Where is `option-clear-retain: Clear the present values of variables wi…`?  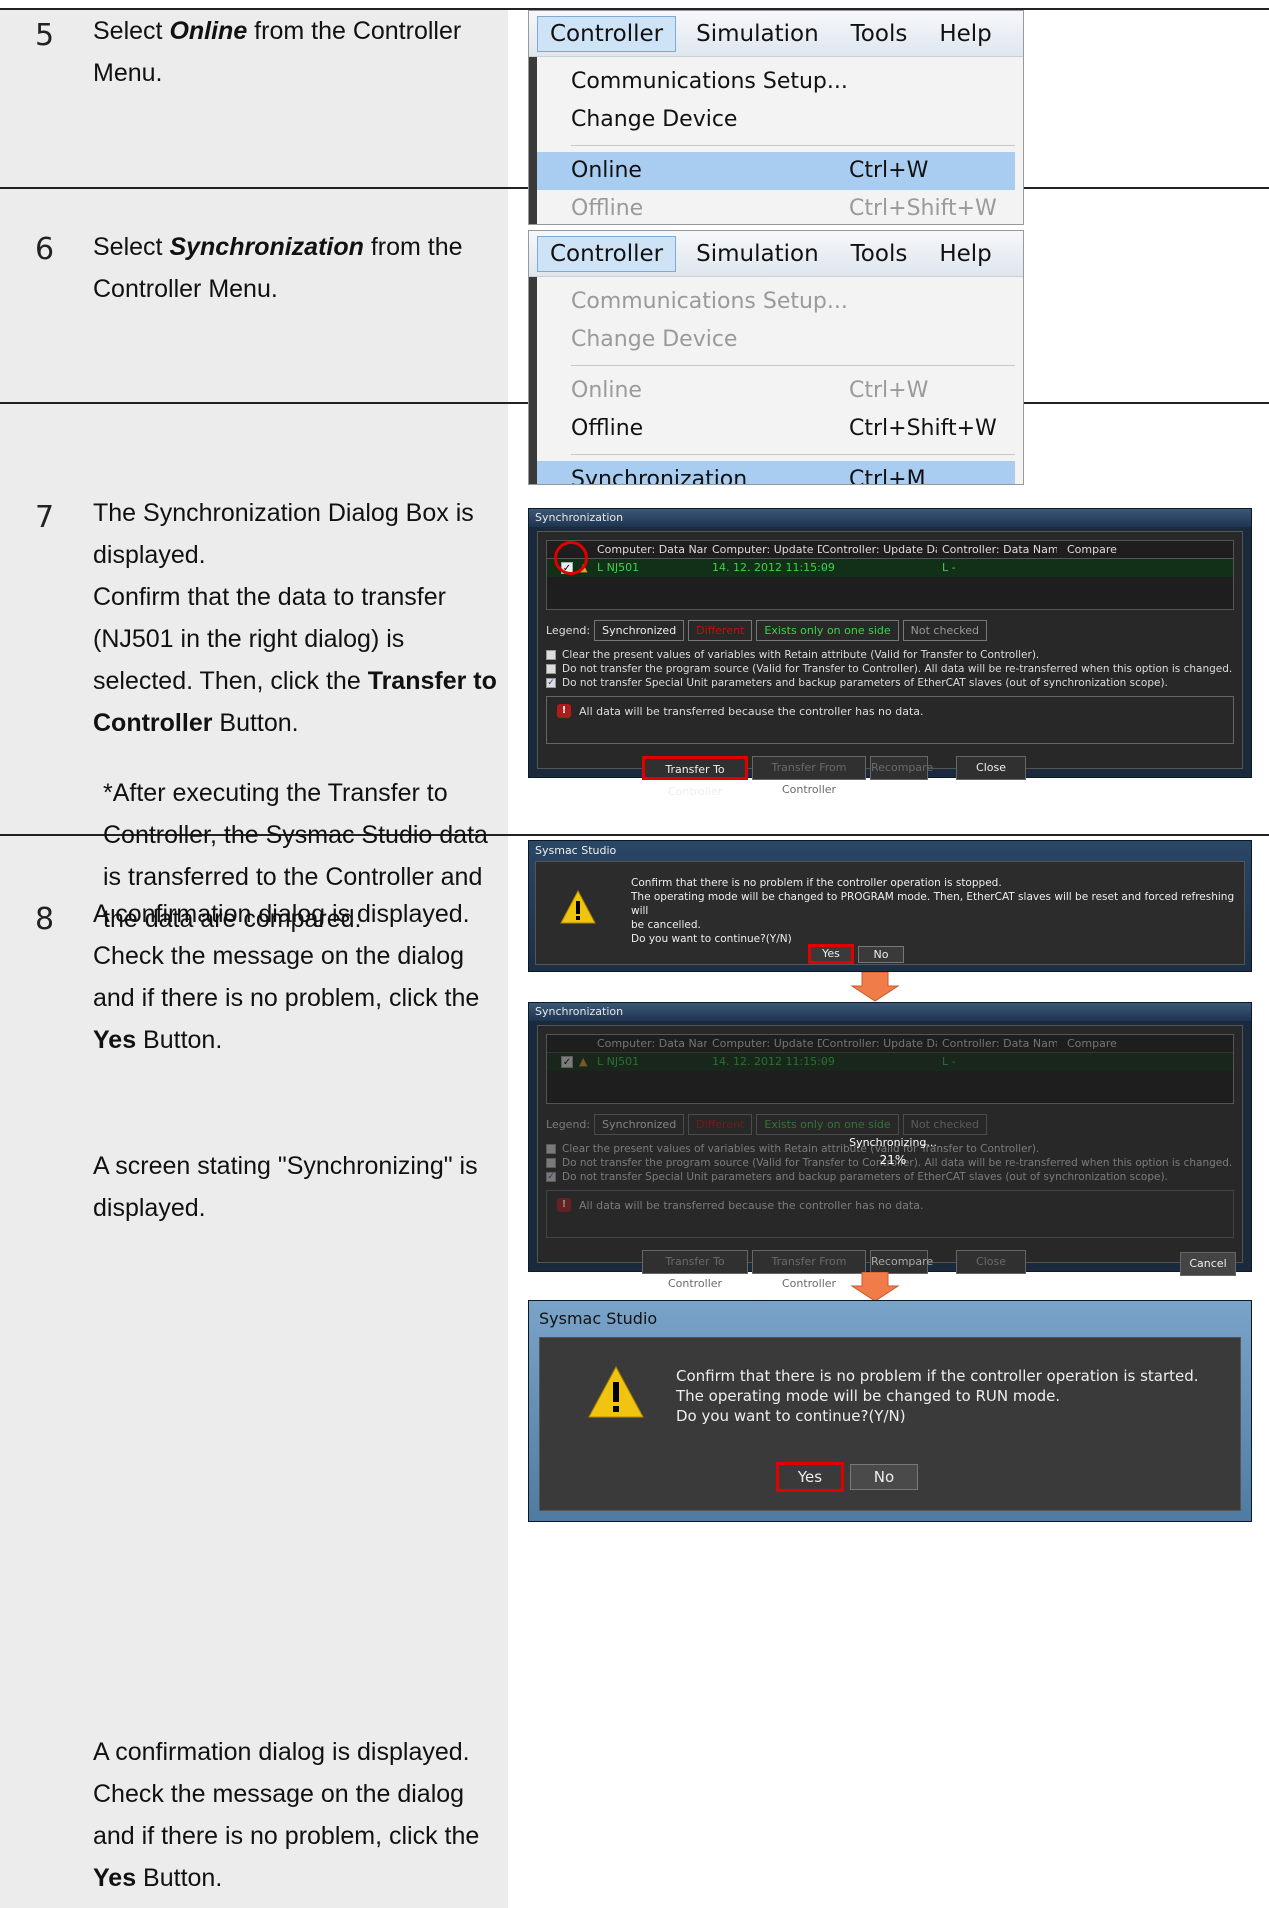 option-clear-retain: Clear the present values of variables wi… is located at coordinates (889, 655).